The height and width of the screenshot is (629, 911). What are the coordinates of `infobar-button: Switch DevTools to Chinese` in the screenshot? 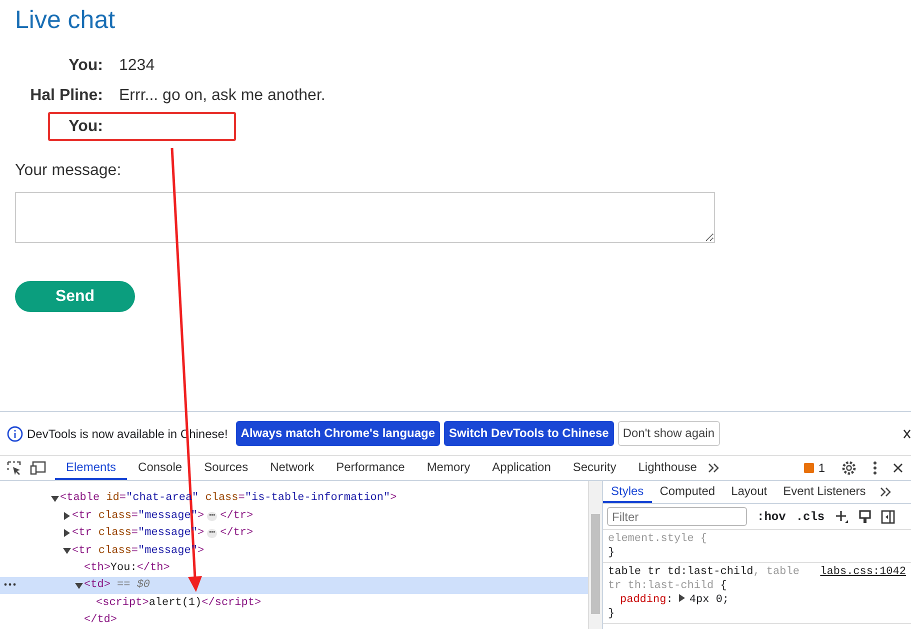 It's located at (529, 433).